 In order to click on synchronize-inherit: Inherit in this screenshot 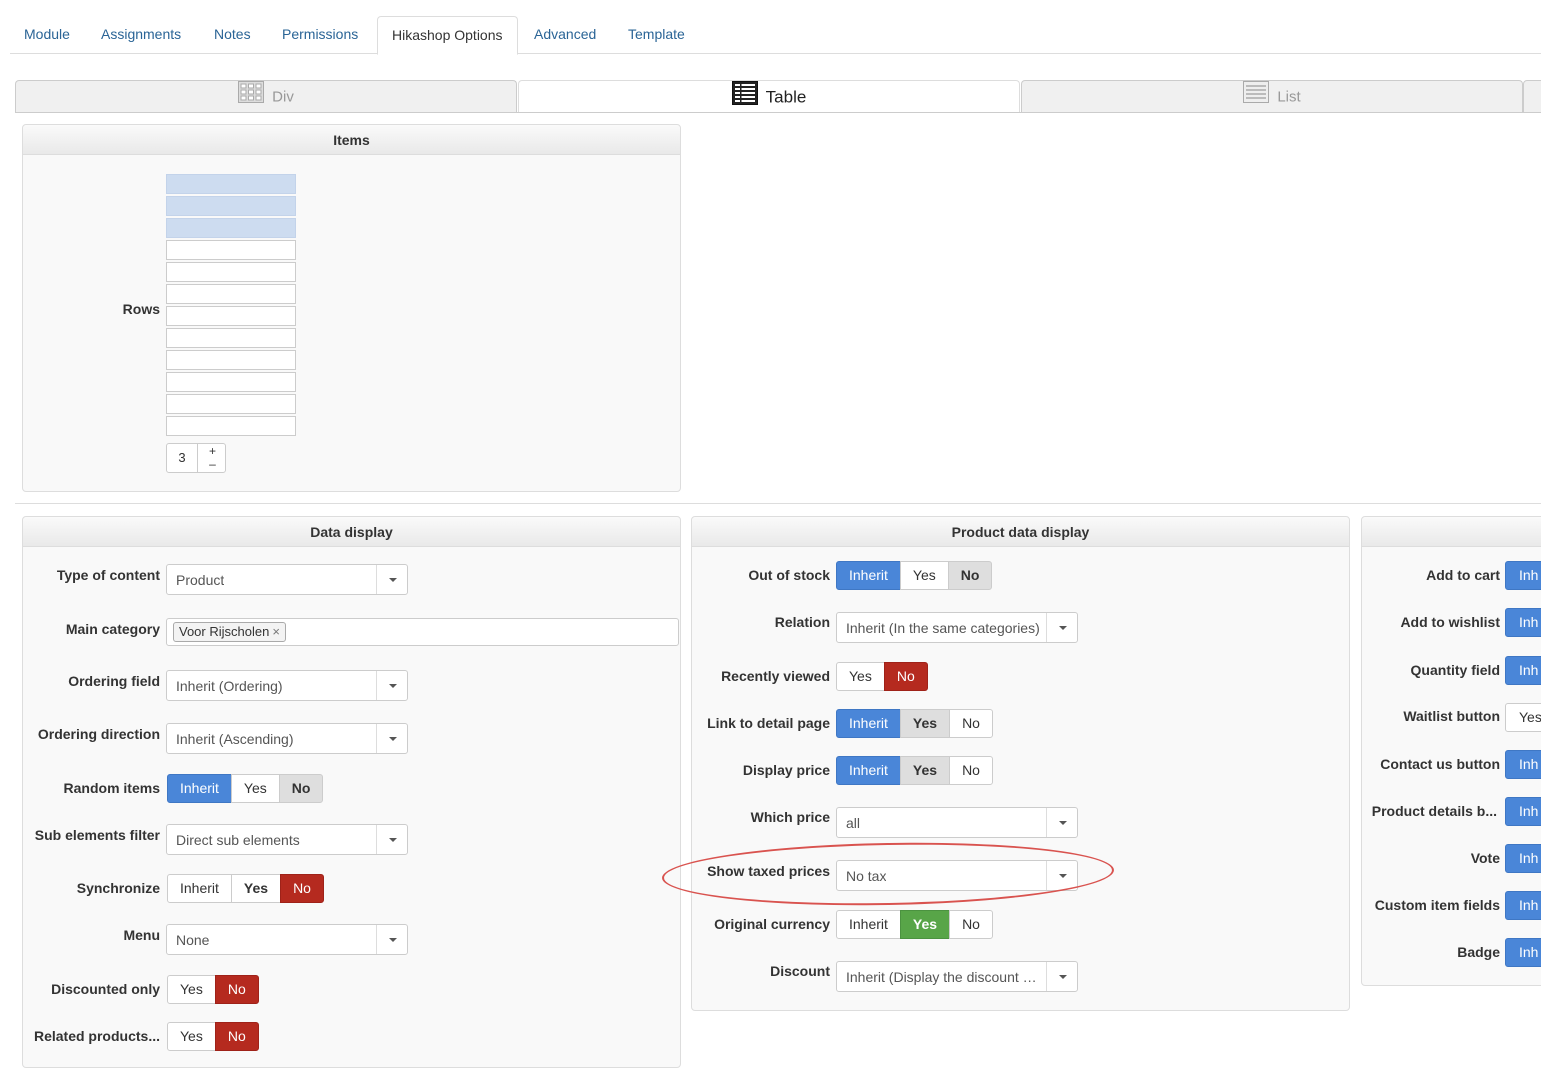, I will do `click(199, 888)`.